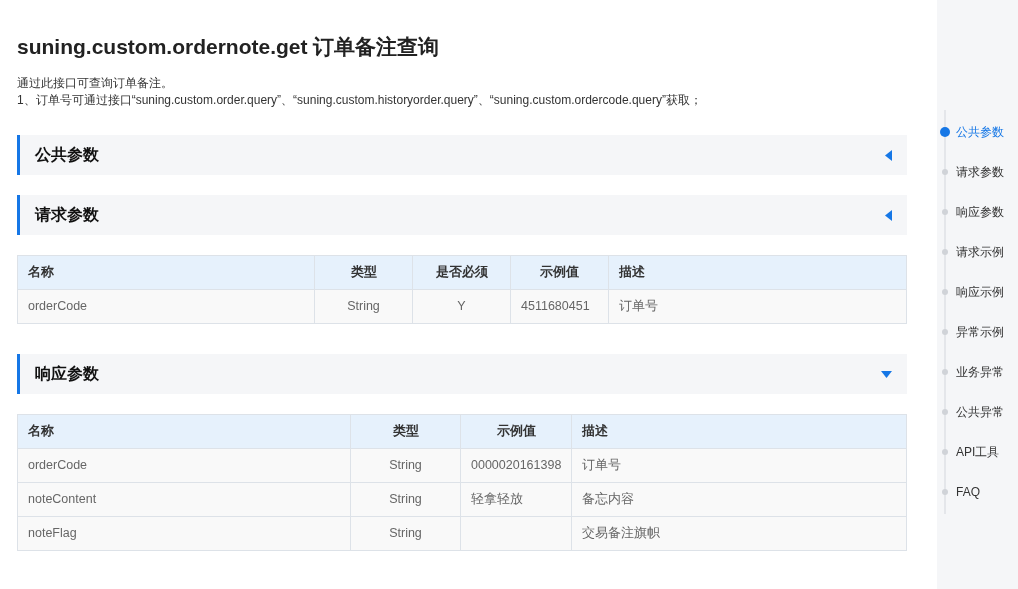  Describe the element at coordinates (52, 533) in the screenshot. I see `table-cell: noteFlag` at that location.